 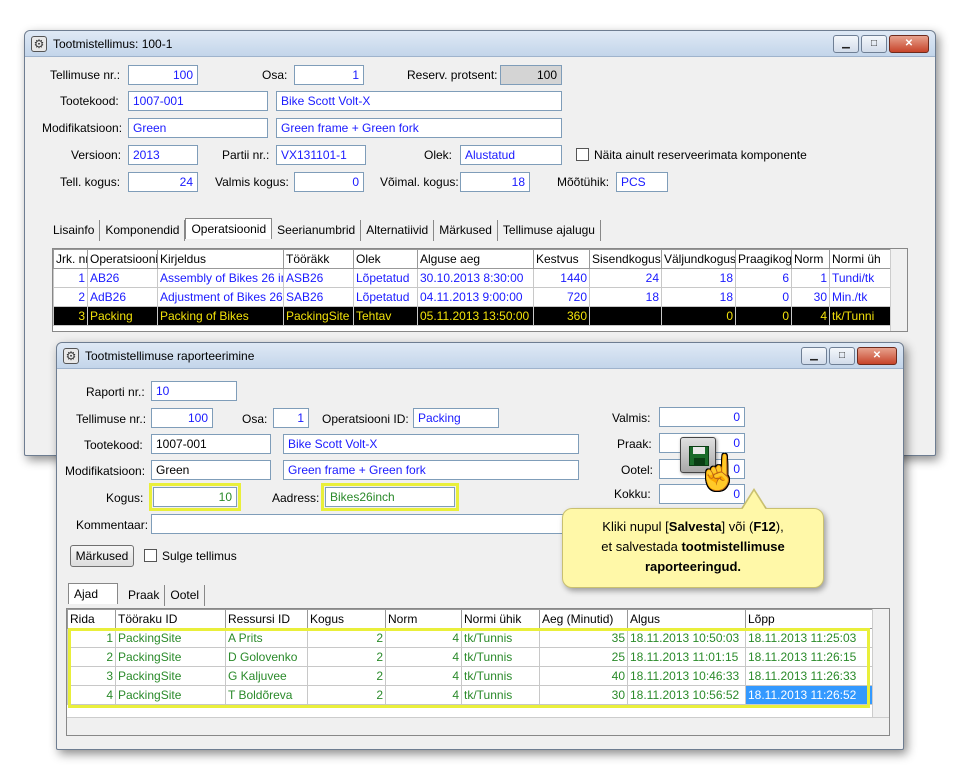 What do you see at coordinates (317, 230) in the screenshot?
I see `tab-seerianumbrid: Seerianumbrid` at bounding box center [317, 230].